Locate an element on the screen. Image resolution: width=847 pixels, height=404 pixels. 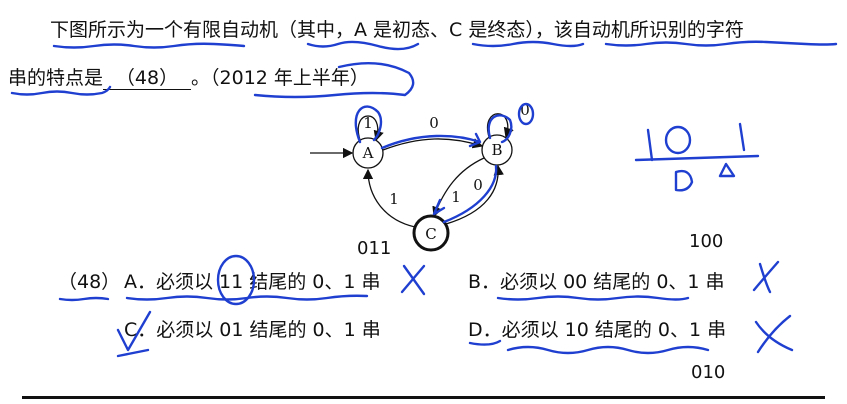
state-b-label: B is located at coordinates (496, 150).